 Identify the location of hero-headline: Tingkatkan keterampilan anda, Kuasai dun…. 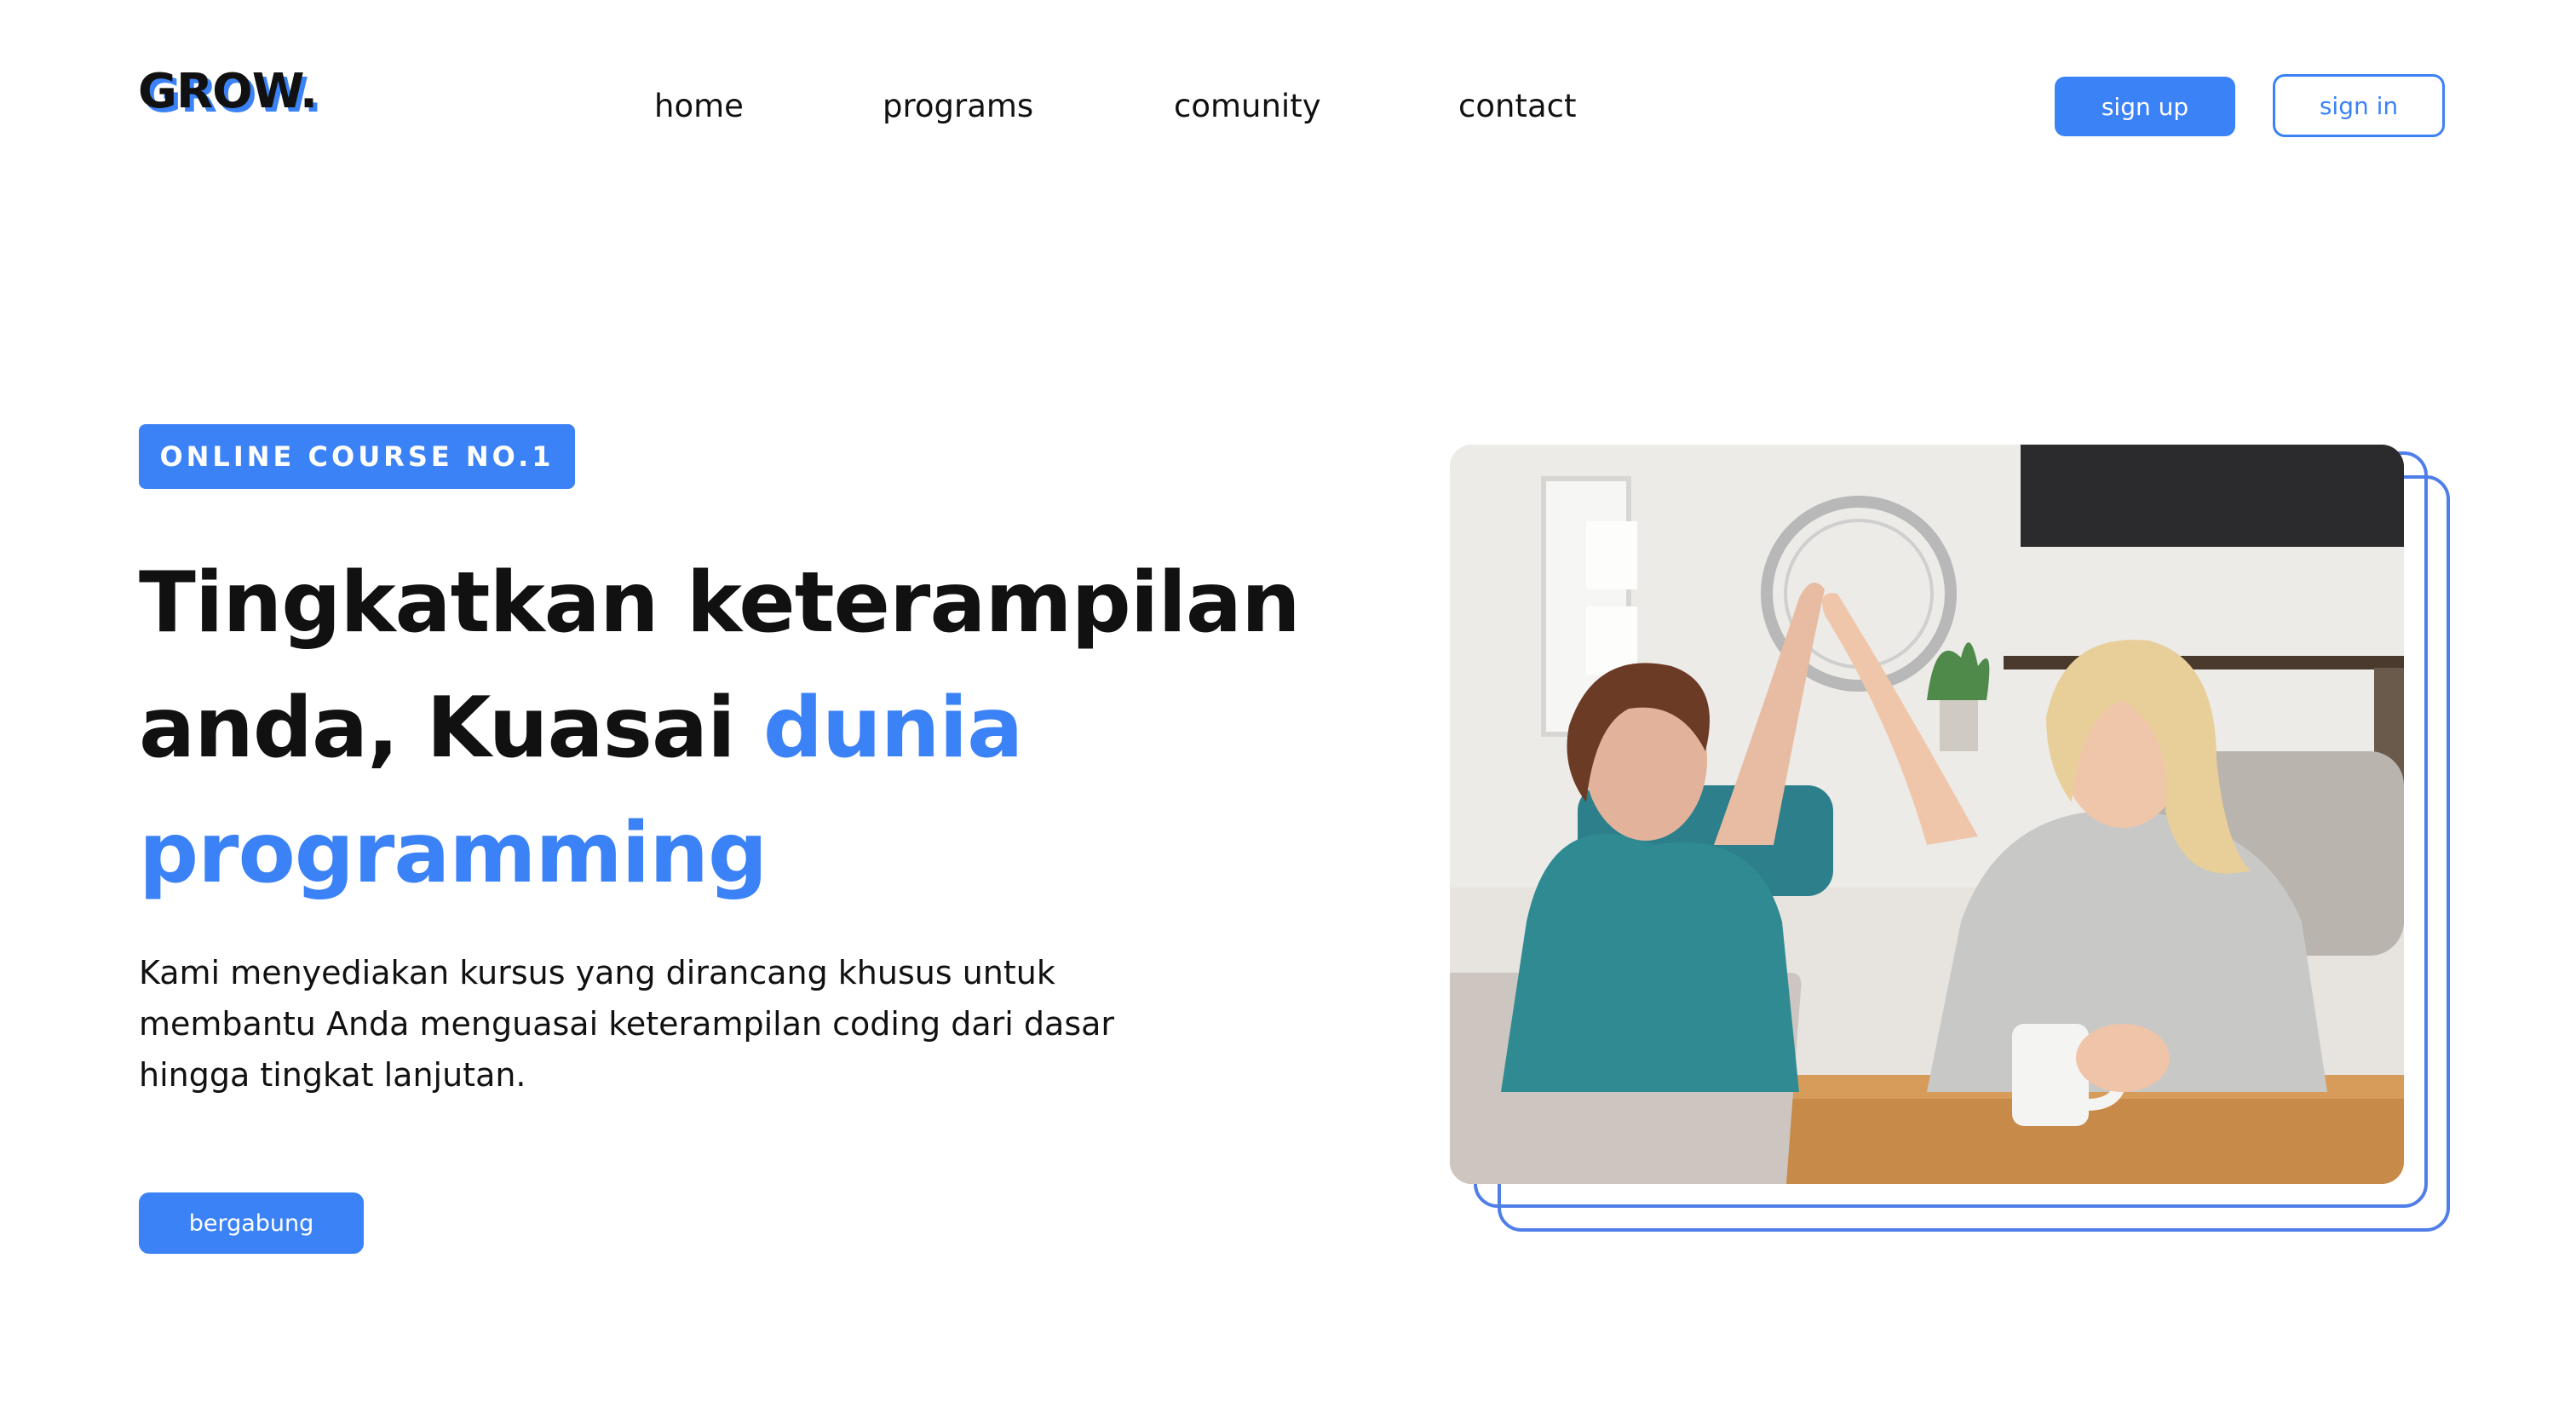
(743, 728).